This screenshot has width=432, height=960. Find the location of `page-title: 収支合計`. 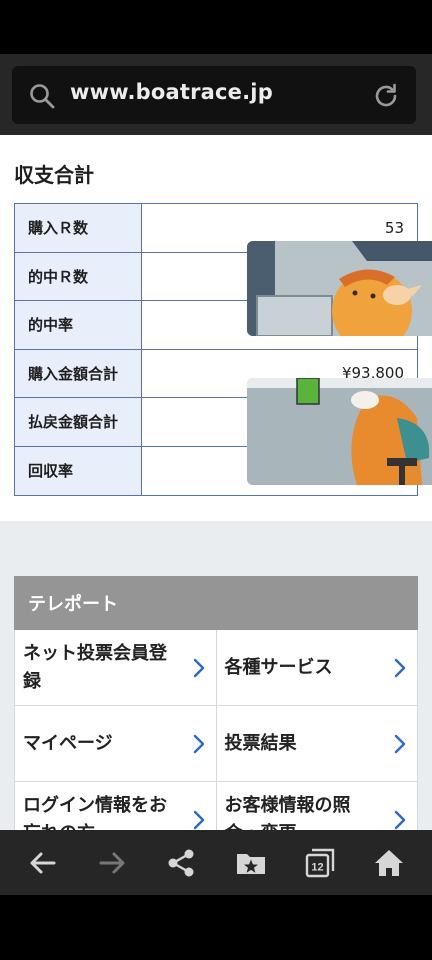

page-title: 収支合計 is located at coordinates (54, 175).